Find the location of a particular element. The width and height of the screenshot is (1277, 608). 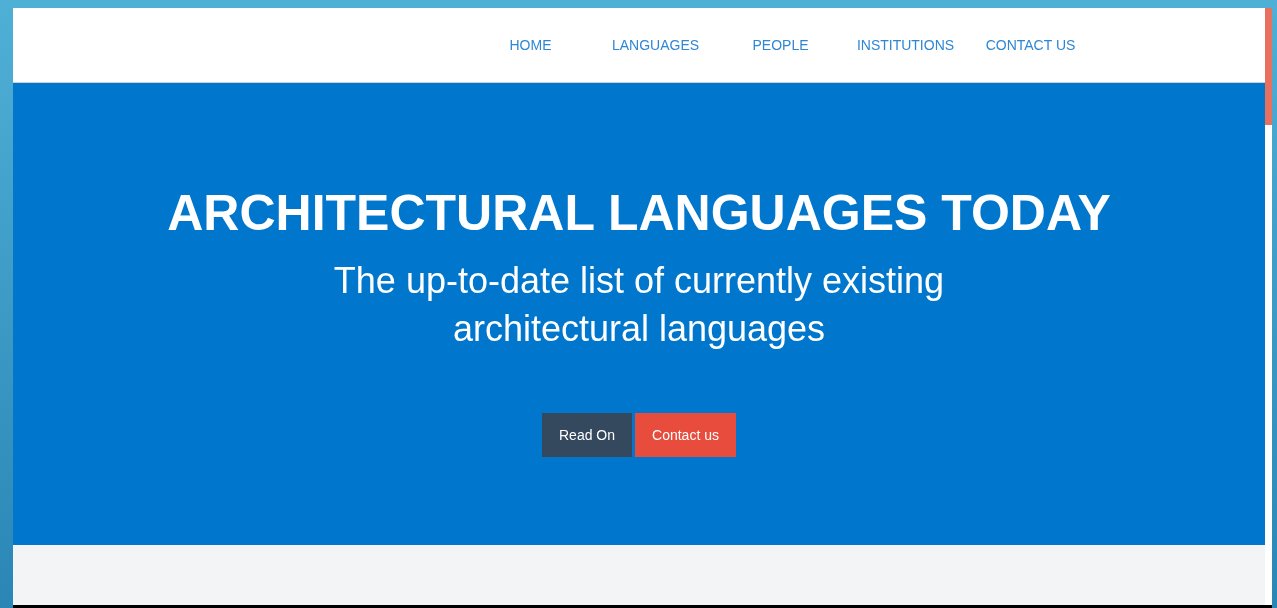

nav-link: CONTACT US is located at coordinates (1030, 45).